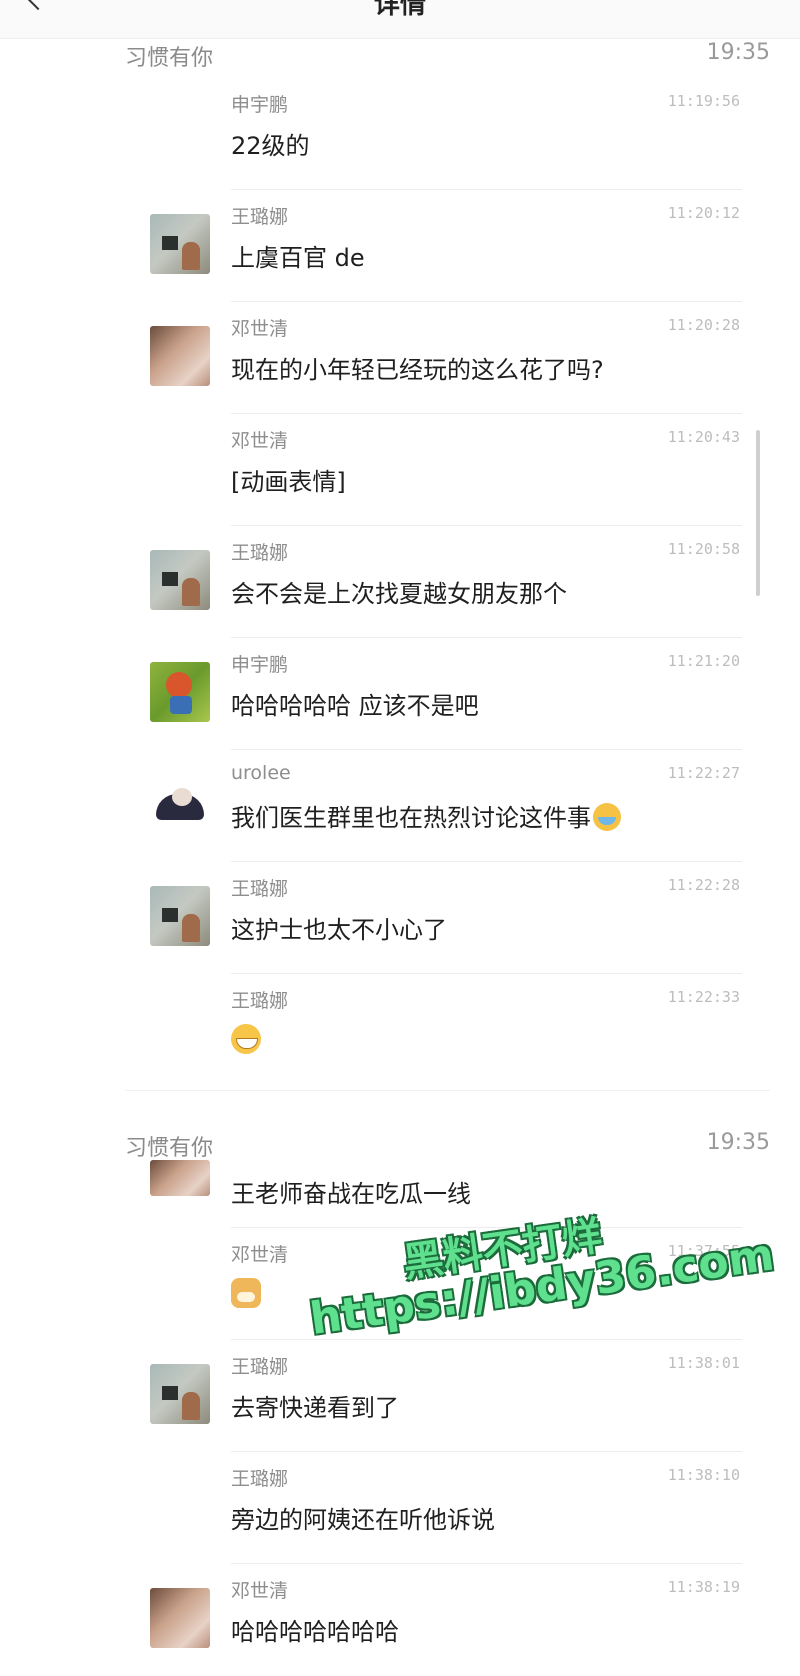  I want to click on chat-message: 申宇鹏 11:21:20 哈哈哈哈哈 应该不是吧, so click(400, 694).